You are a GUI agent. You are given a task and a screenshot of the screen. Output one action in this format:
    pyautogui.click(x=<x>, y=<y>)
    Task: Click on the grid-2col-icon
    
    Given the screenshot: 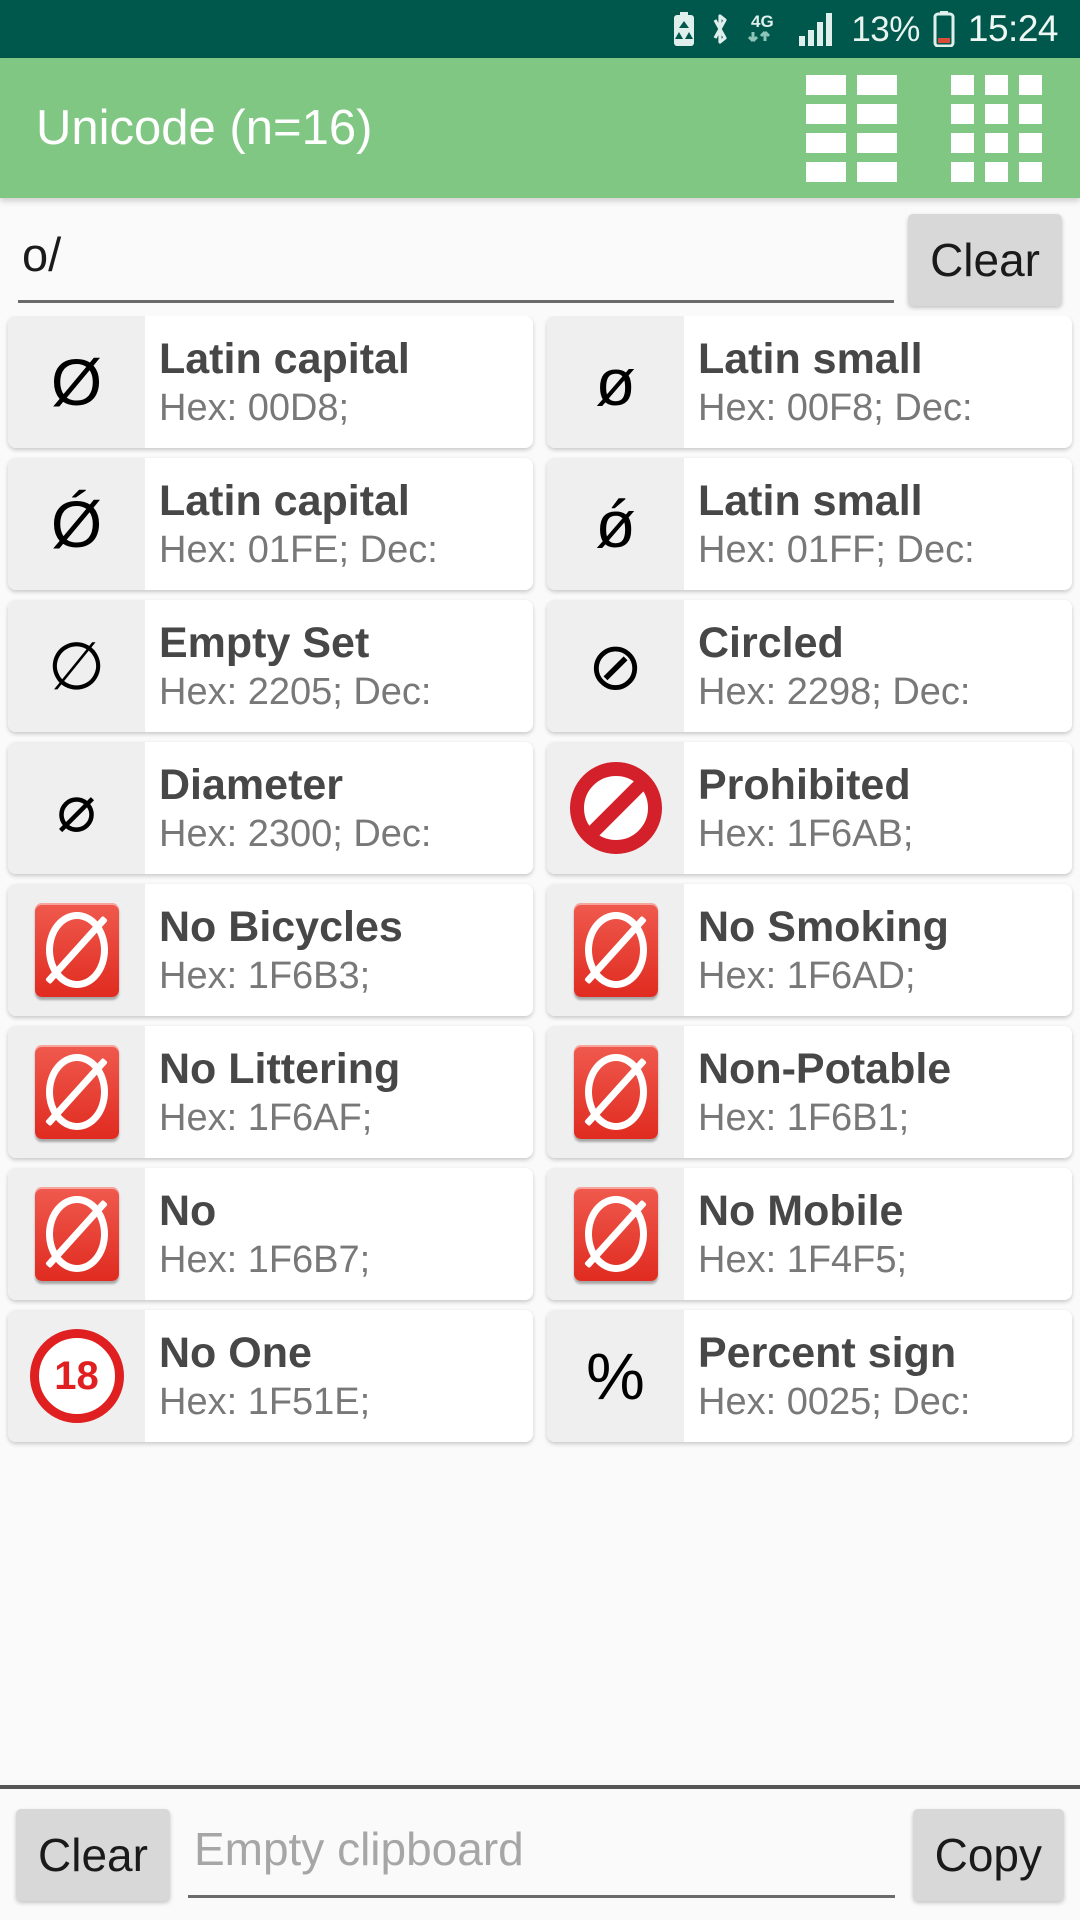 What is the action you would take?
    pyautogui.click(x=851, y=128)
    